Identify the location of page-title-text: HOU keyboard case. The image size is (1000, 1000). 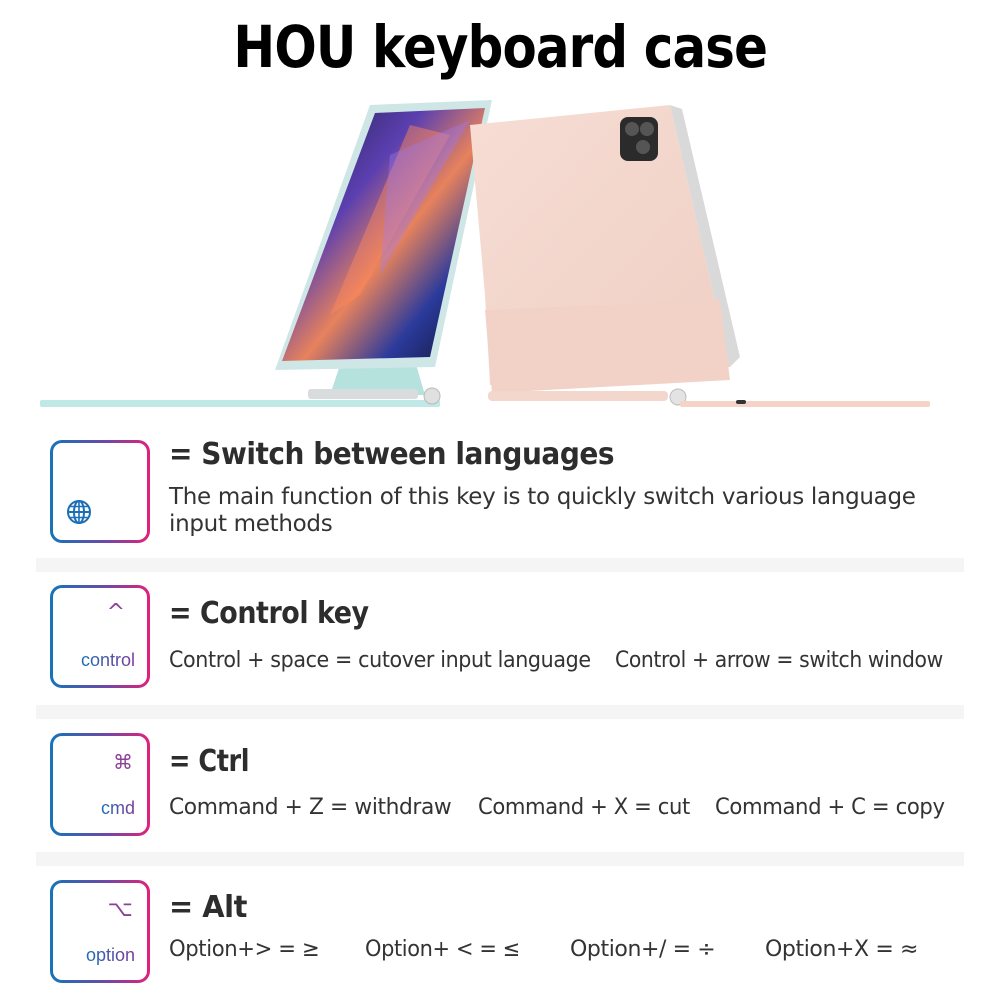
(500, 47).